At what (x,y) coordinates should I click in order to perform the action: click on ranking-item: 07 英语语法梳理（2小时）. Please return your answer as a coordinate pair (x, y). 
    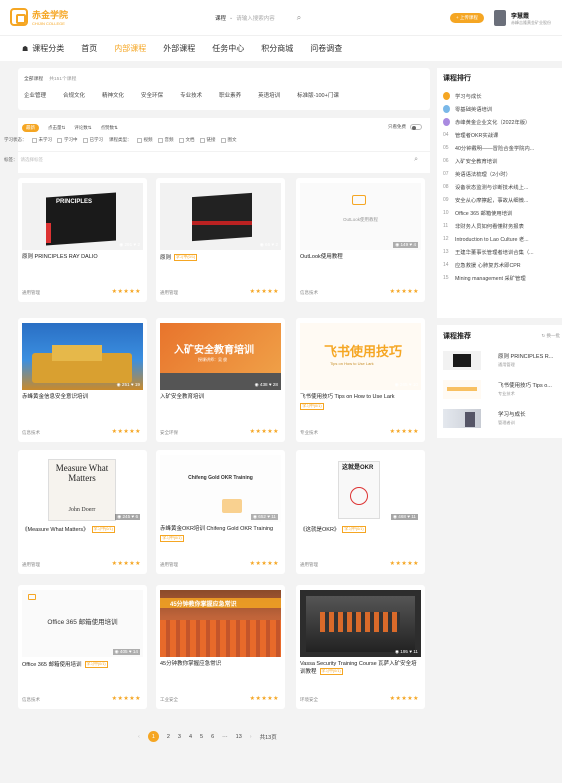
    Looking at the image, I should click on (502, 173).